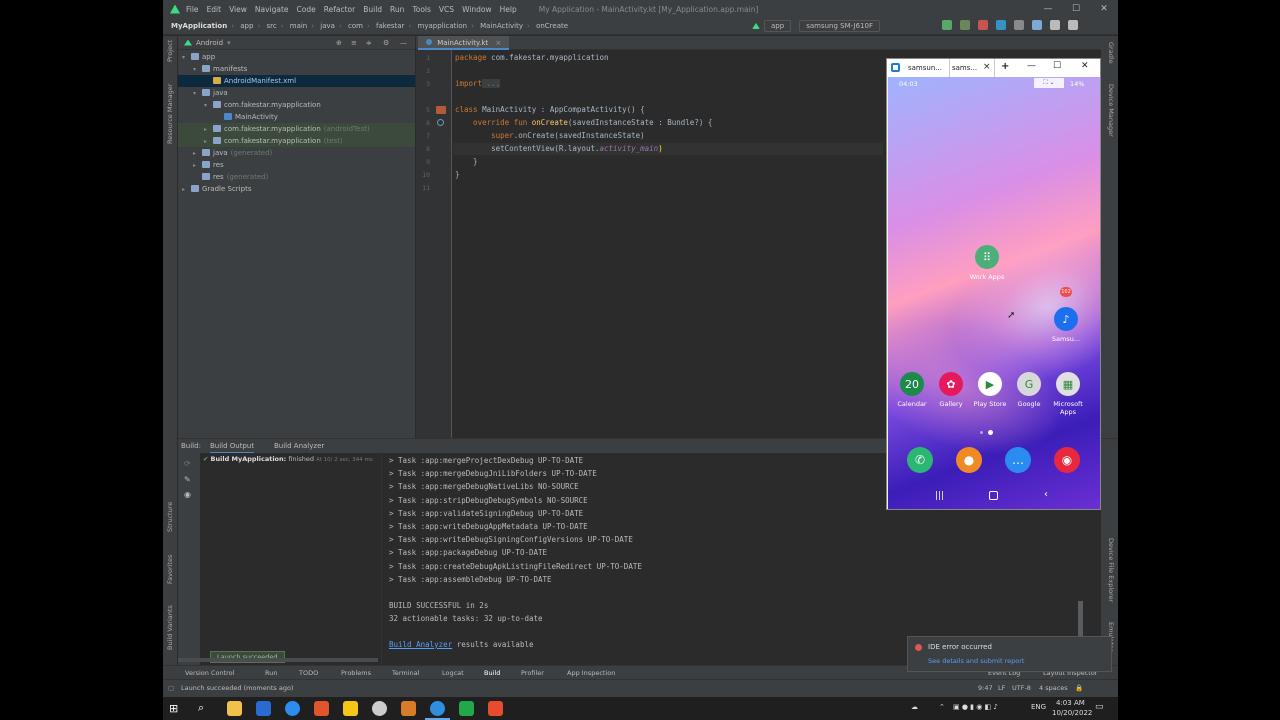 The height and width of the screenshot is (720, 1280). Describe the element at coordinates (339, 9) in the screenshot. I see `menu-refactor: Refactor` at that location.